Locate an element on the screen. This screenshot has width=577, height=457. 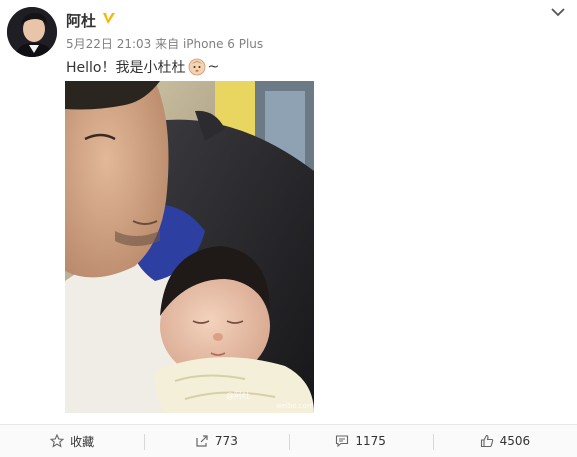
avatar is located at coordinates (32, 32).